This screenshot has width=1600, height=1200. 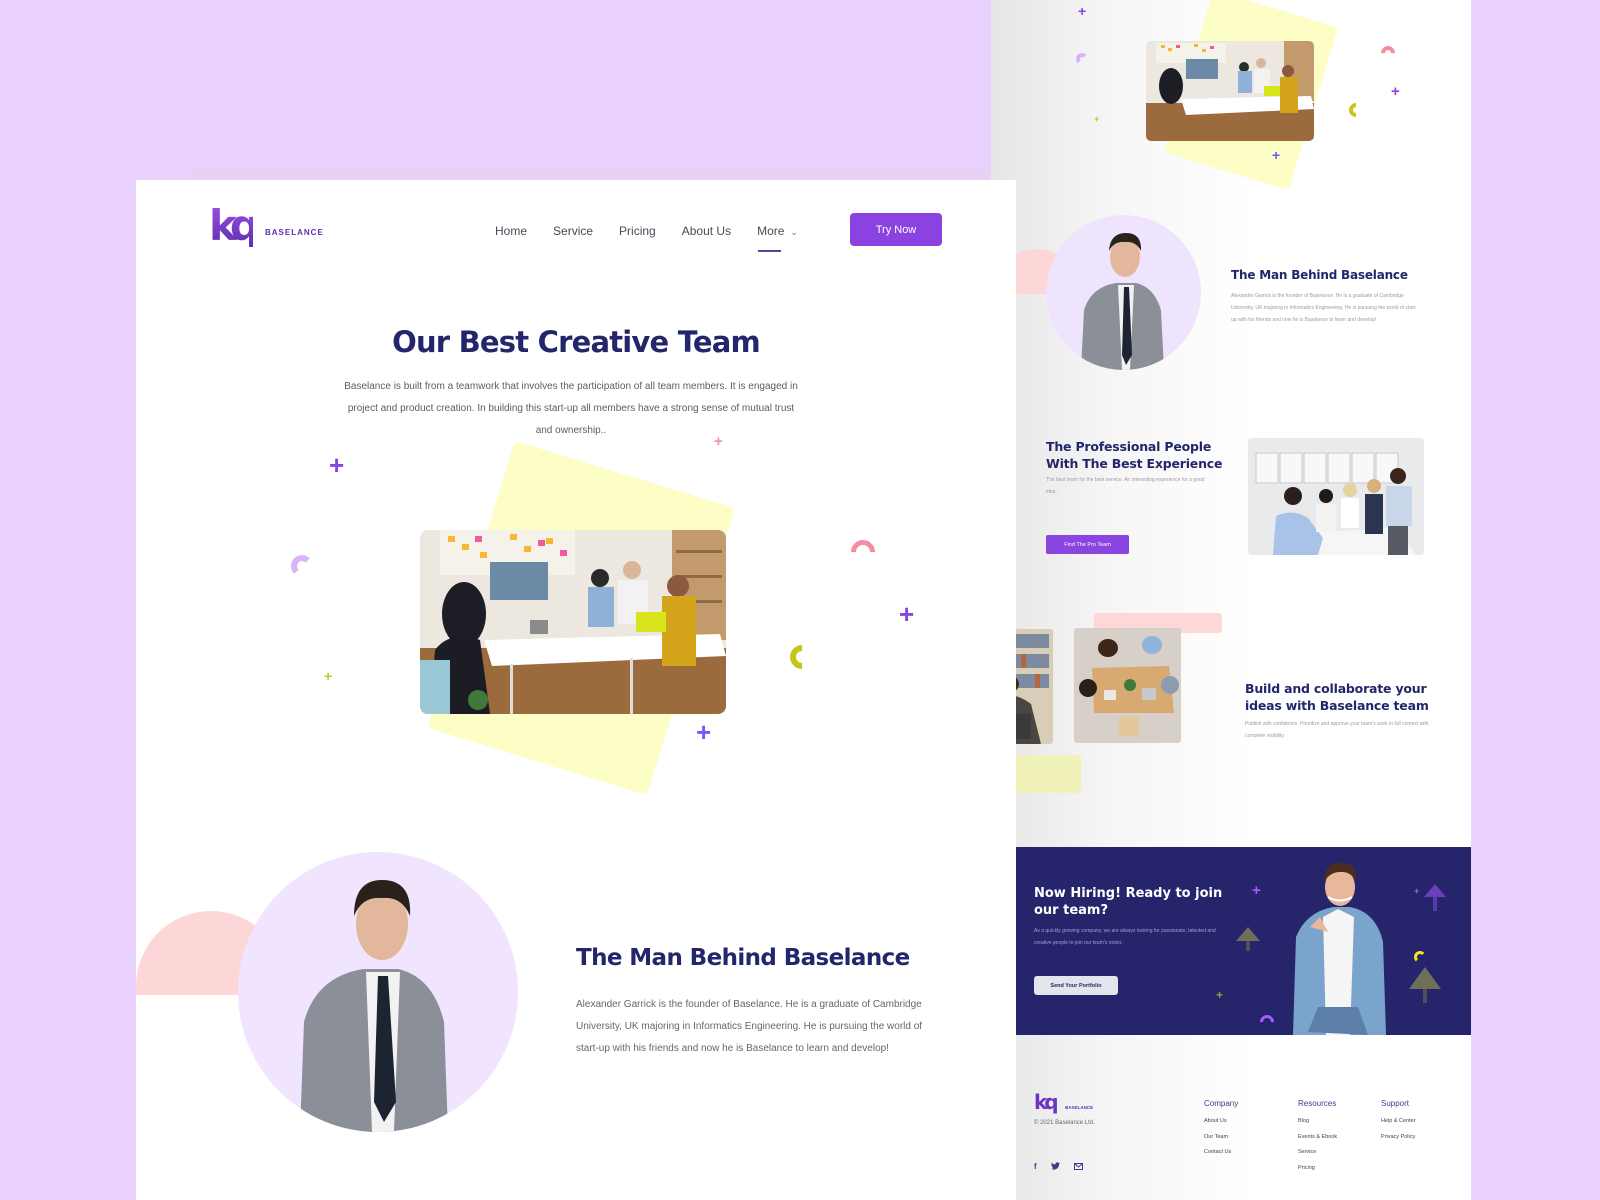 What do you see at coordinates (576, 342) in the screenshot?
I see `page-title: Our Best Creative Team` at bounding box center [576, 342].